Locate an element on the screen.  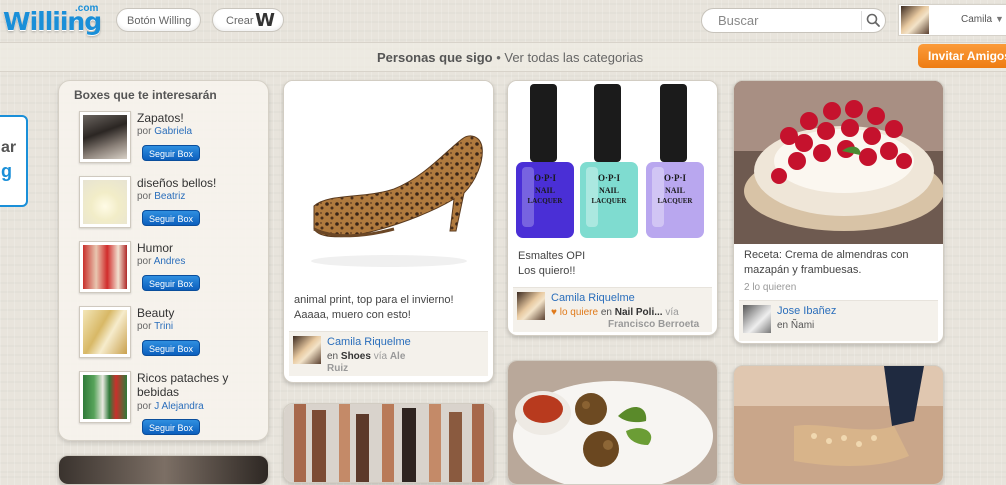
box-title: Beauty is located at coordinates (199, 313).